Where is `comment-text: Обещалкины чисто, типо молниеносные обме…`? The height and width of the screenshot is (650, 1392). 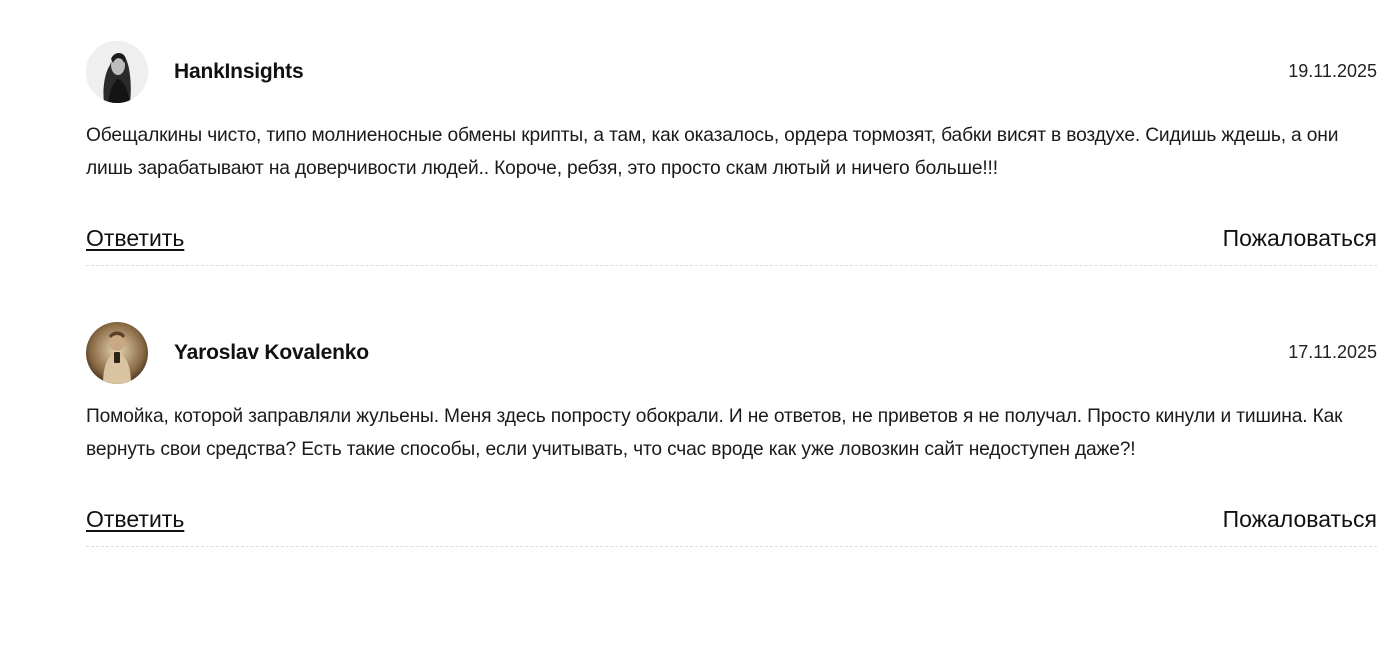
comment-text: Обещалкины чисто, типо молниеносные обме… is located at coordinates (712, 152).